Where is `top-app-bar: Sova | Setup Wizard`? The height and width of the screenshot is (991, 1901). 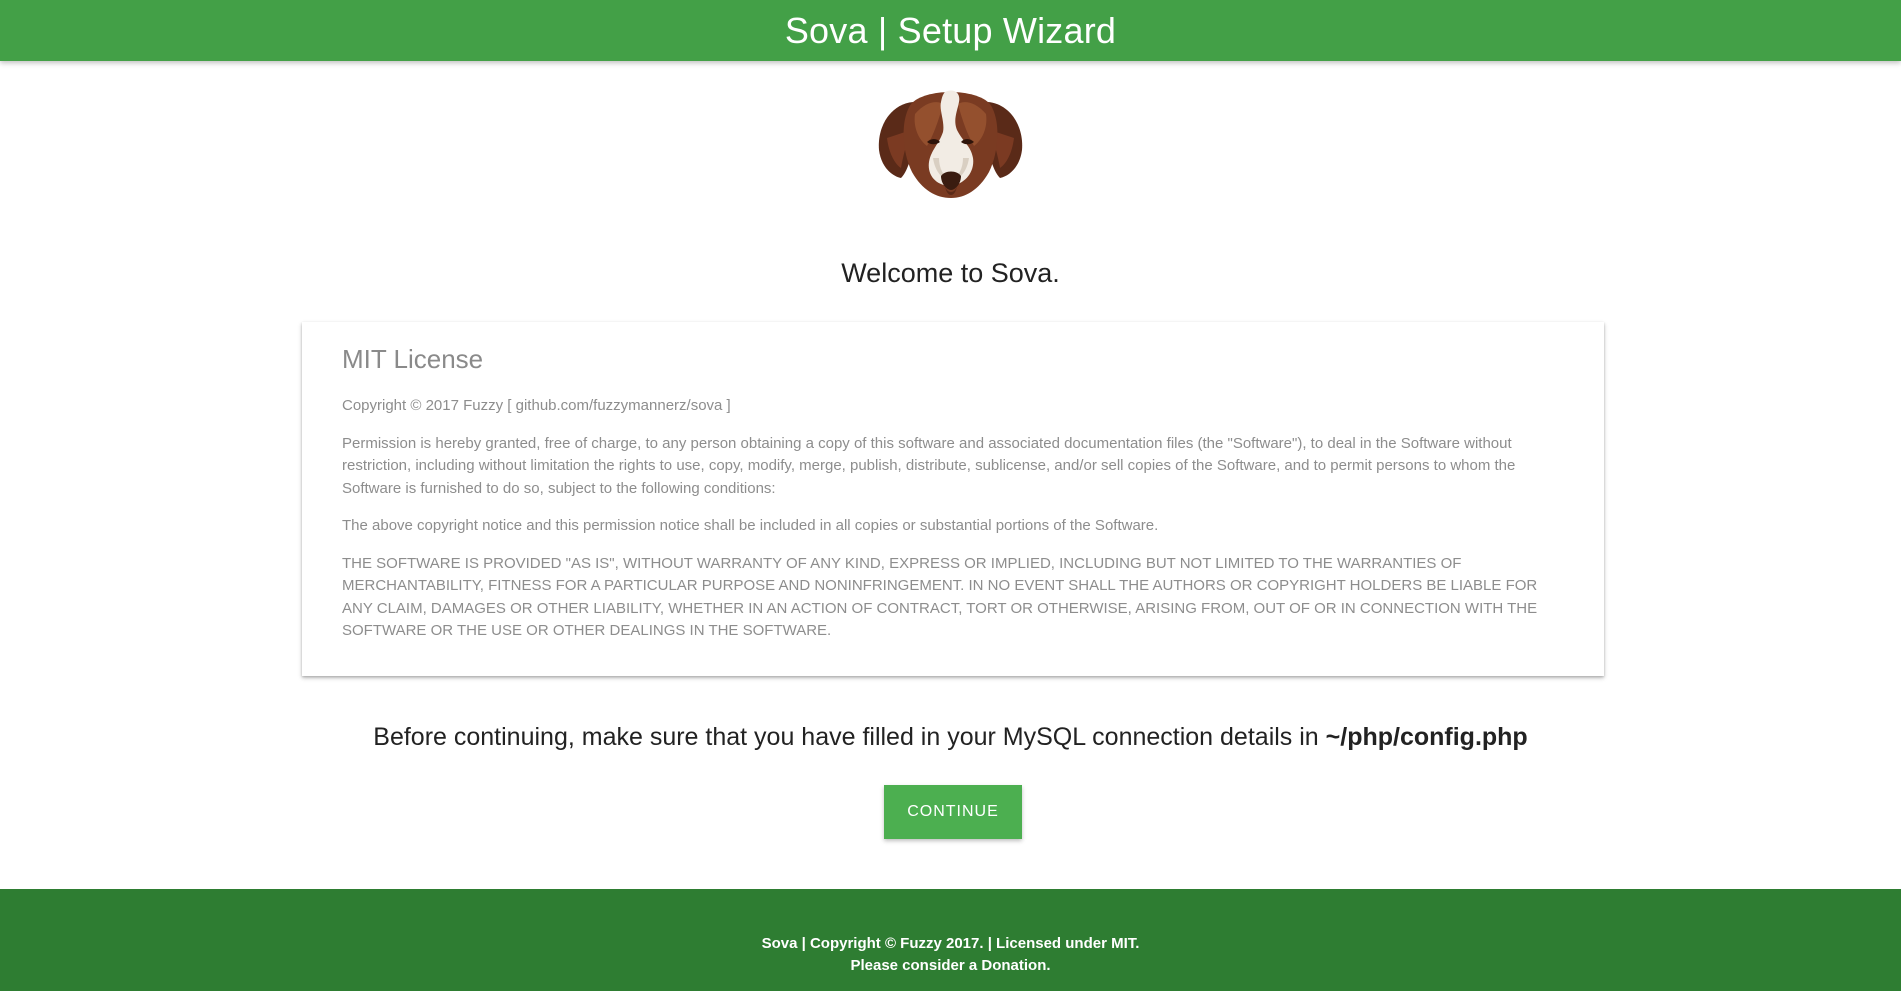 top-app-bar: Sova | Setup Wizard is located at coordinates (950, 30).